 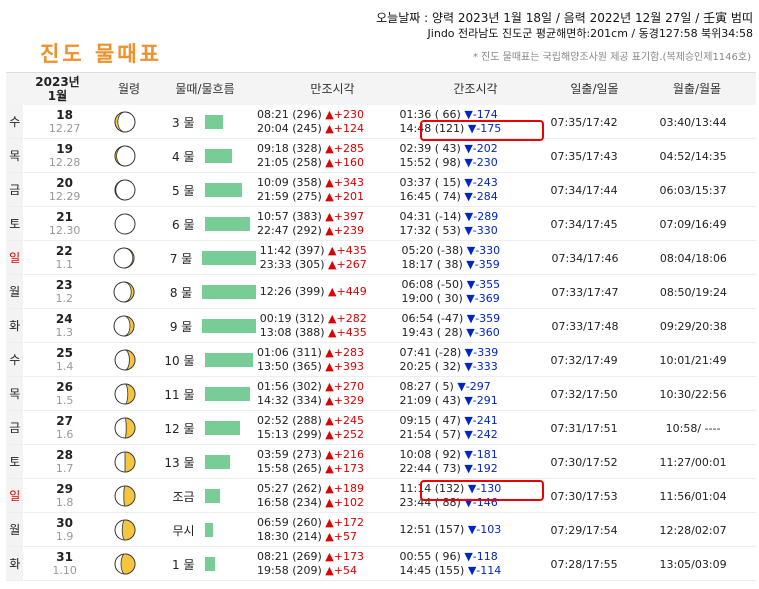 What do you see at coordinates (291, 420) in the screenshot?
I see `tide-time-level: 02:52 (288)` at bounding box center [291, 420].